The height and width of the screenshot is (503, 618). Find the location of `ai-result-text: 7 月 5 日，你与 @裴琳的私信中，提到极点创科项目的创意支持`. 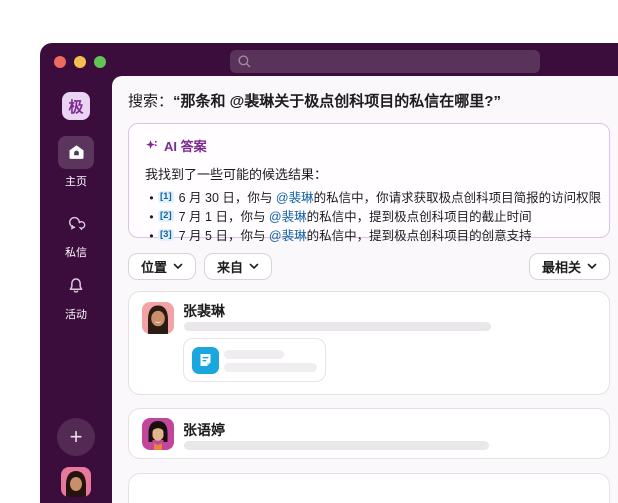

ai-result-text: 7 月 5 日，你与 @裴琳的私信中，提到极点创科项目的创意支持 is located at coordinates (355, 236).